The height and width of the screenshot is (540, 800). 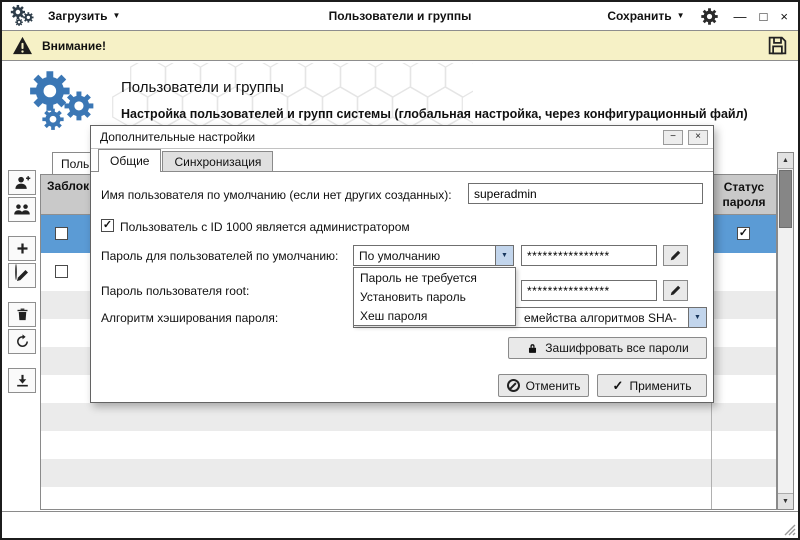 I want to click on cancel-icon, so click(x=513, y=385).